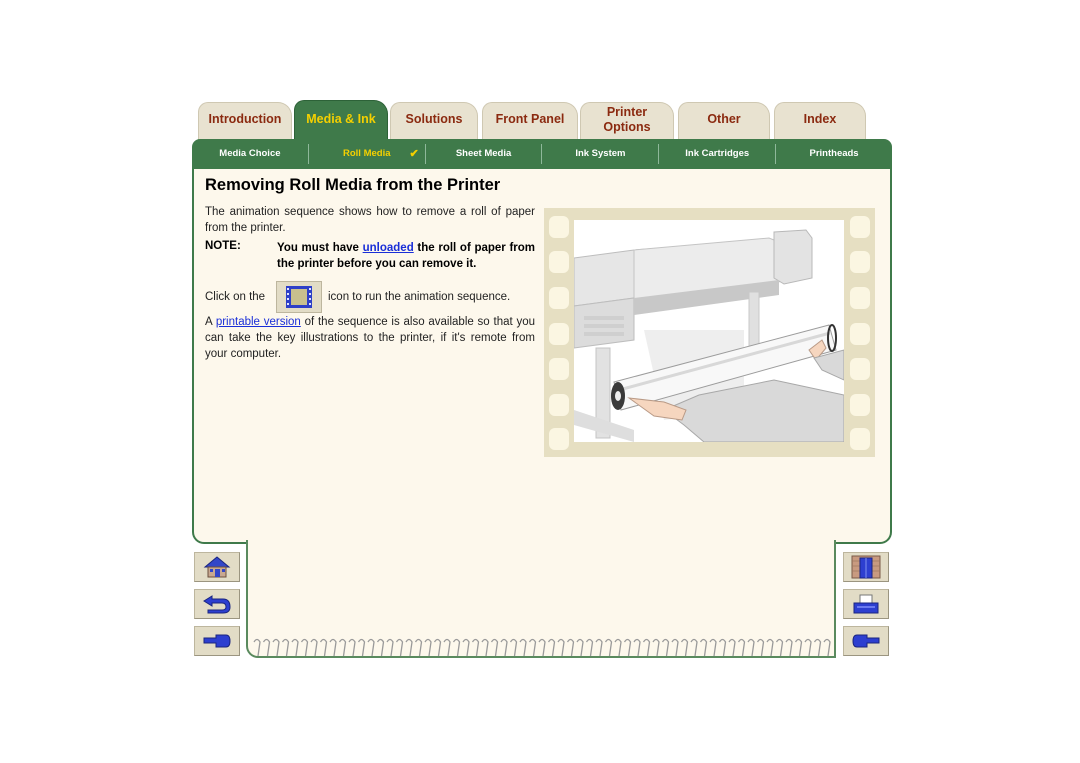 This screenshot has height=763, width=1080. I want to click on run-animation-button, so click(299, 297).